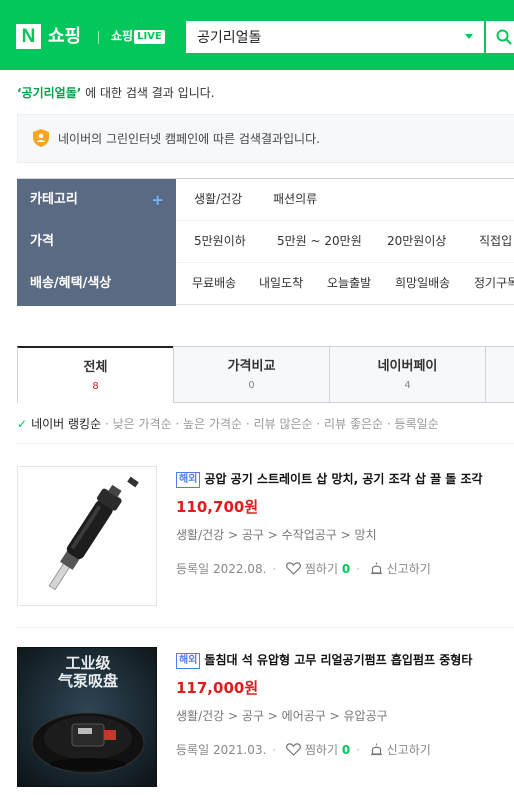  What do you see at coordinates (345, 200) in the screenshot?
I see `filter-category-row: 생활/건강 패션의류` at bounding box center [345, 200].